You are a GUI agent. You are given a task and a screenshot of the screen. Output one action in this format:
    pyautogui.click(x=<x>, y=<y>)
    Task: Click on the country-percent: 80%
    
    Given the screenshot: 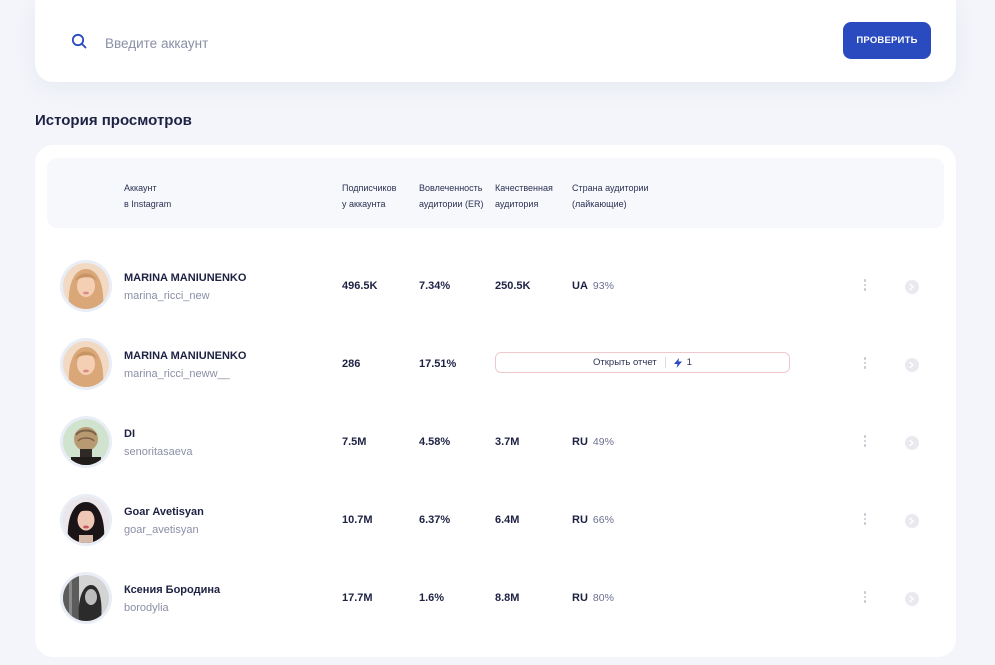 What is the action you would take?
    pyautogui.click(x=603, y=598)
    